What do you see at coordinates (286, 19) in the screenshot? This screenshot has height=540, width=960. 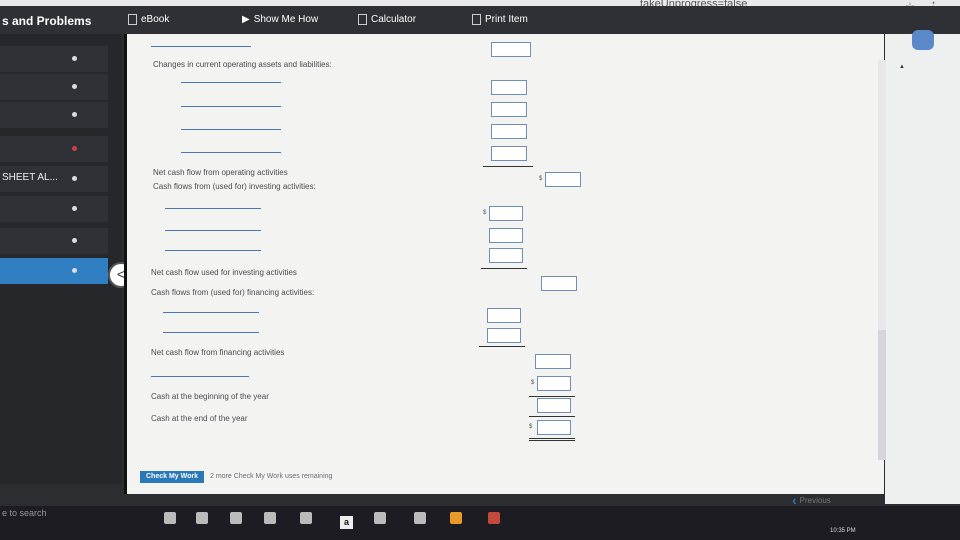 I see `show-me-how-label: Show Me How` at bounding box center [286, 19].